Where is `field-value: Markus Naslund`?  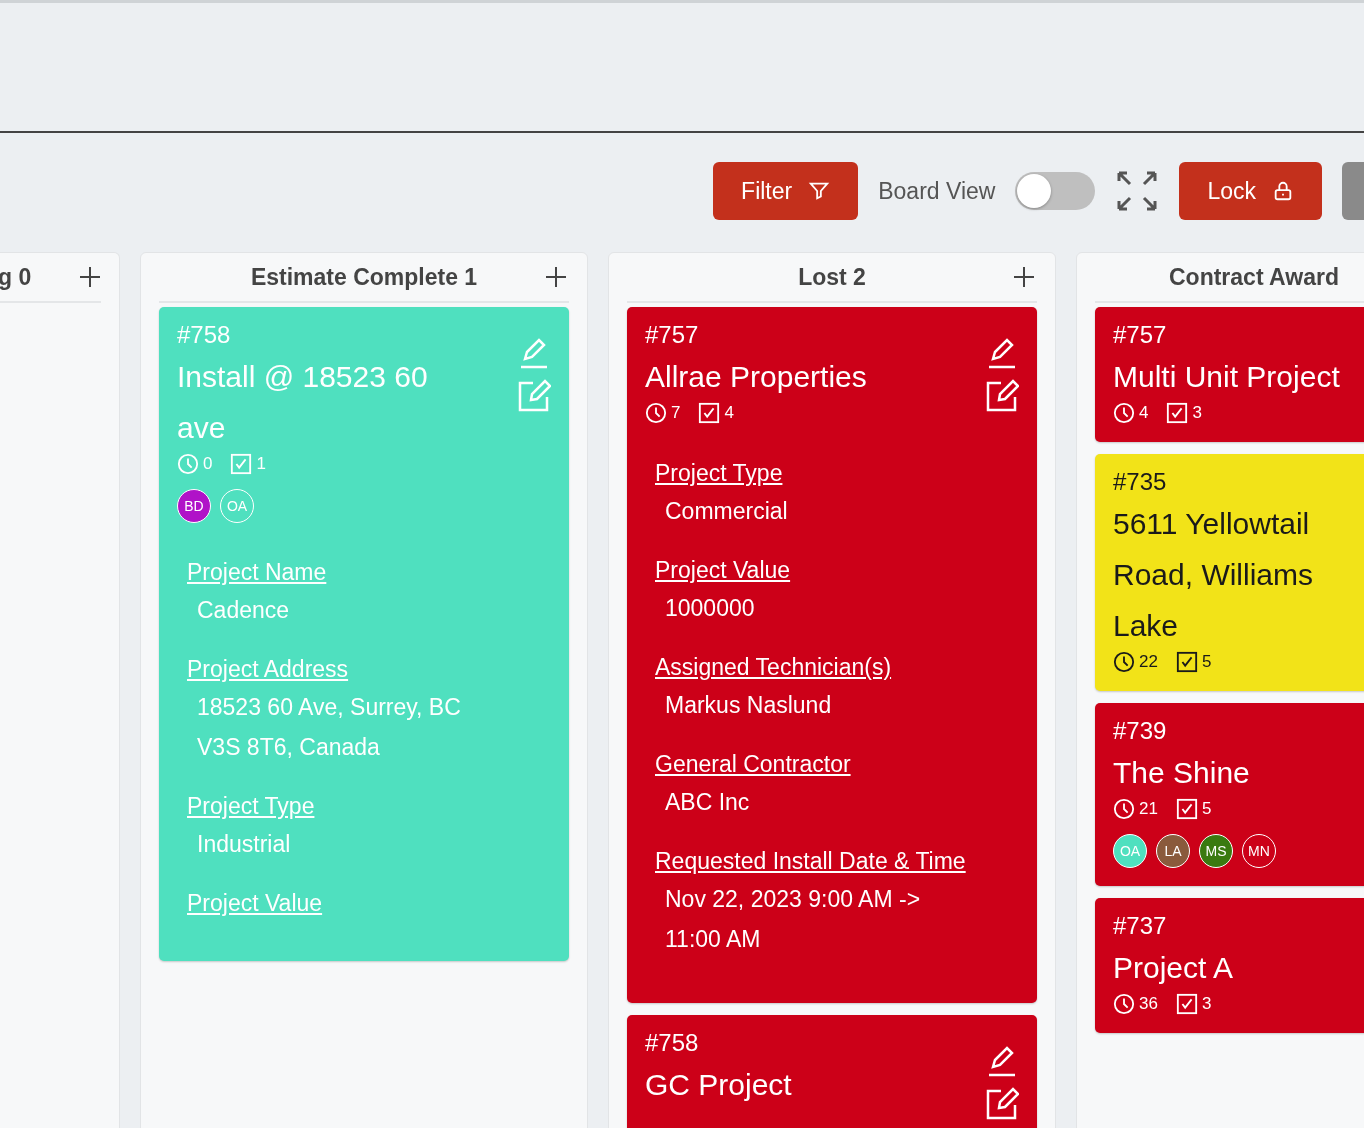
field-value: Markus Naslund is located at coordinates (748, 705).